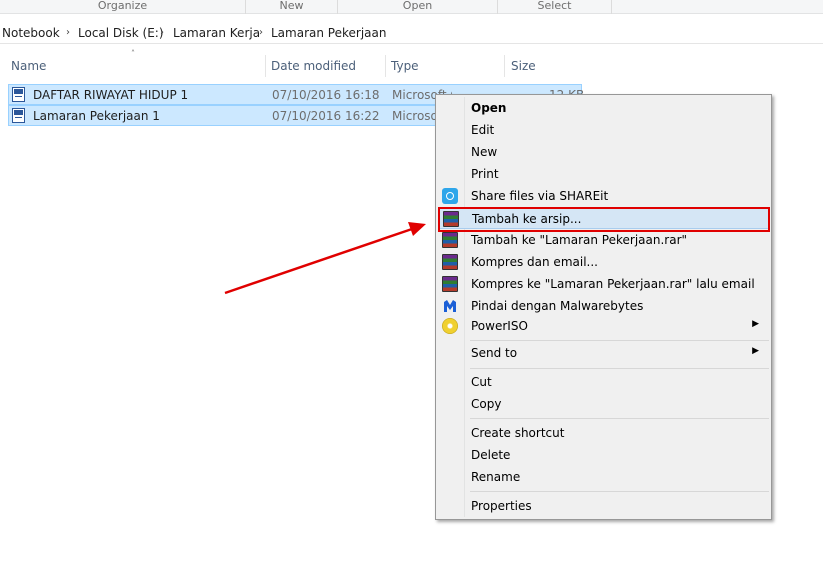 The image size is (823, 571). I want to click on menu-item-label: Pindai dengan Malwarebytes, so click(557, 306).